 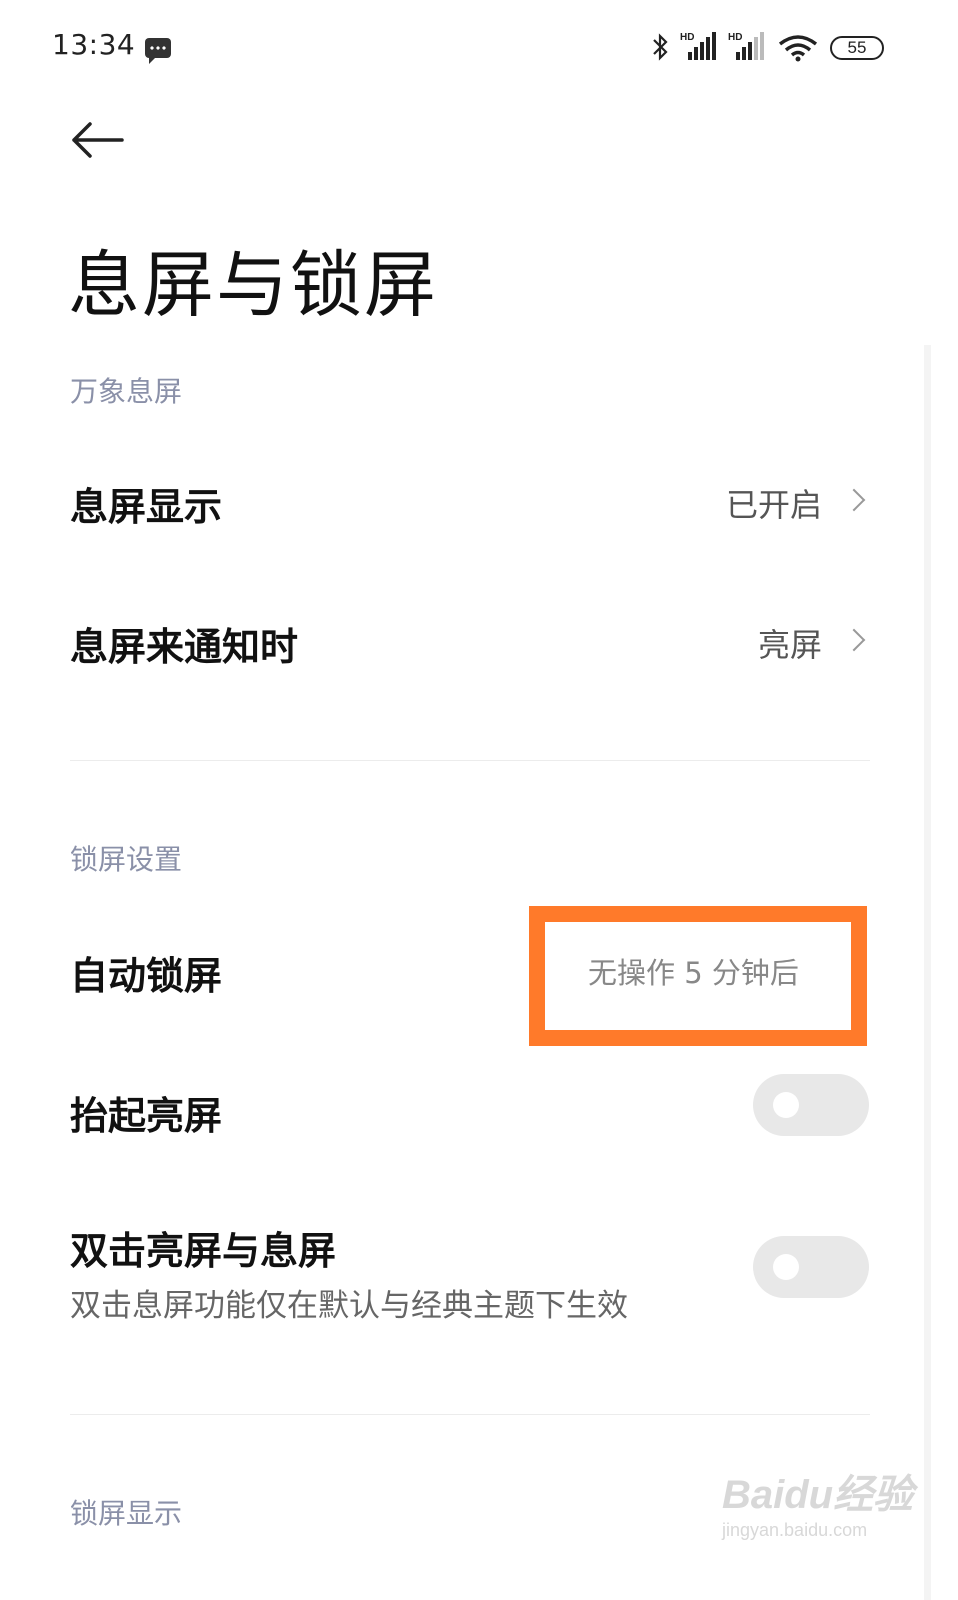 I want to click on baidu-watermark: Baidu经验 jingyan.baidu.com, so click(x=817, y=1501).